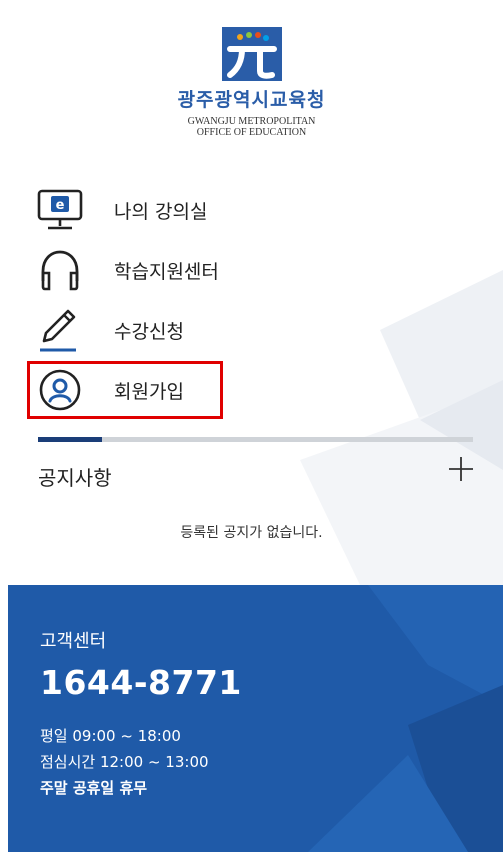 Image resolution: width=503 pixels, height=852 pixels. What do you see at coordinates (251, 533) in the screenshot?
I see `notice-empty-message: 등록된 공지가 없습니다.` at bounding box center [251, 533].